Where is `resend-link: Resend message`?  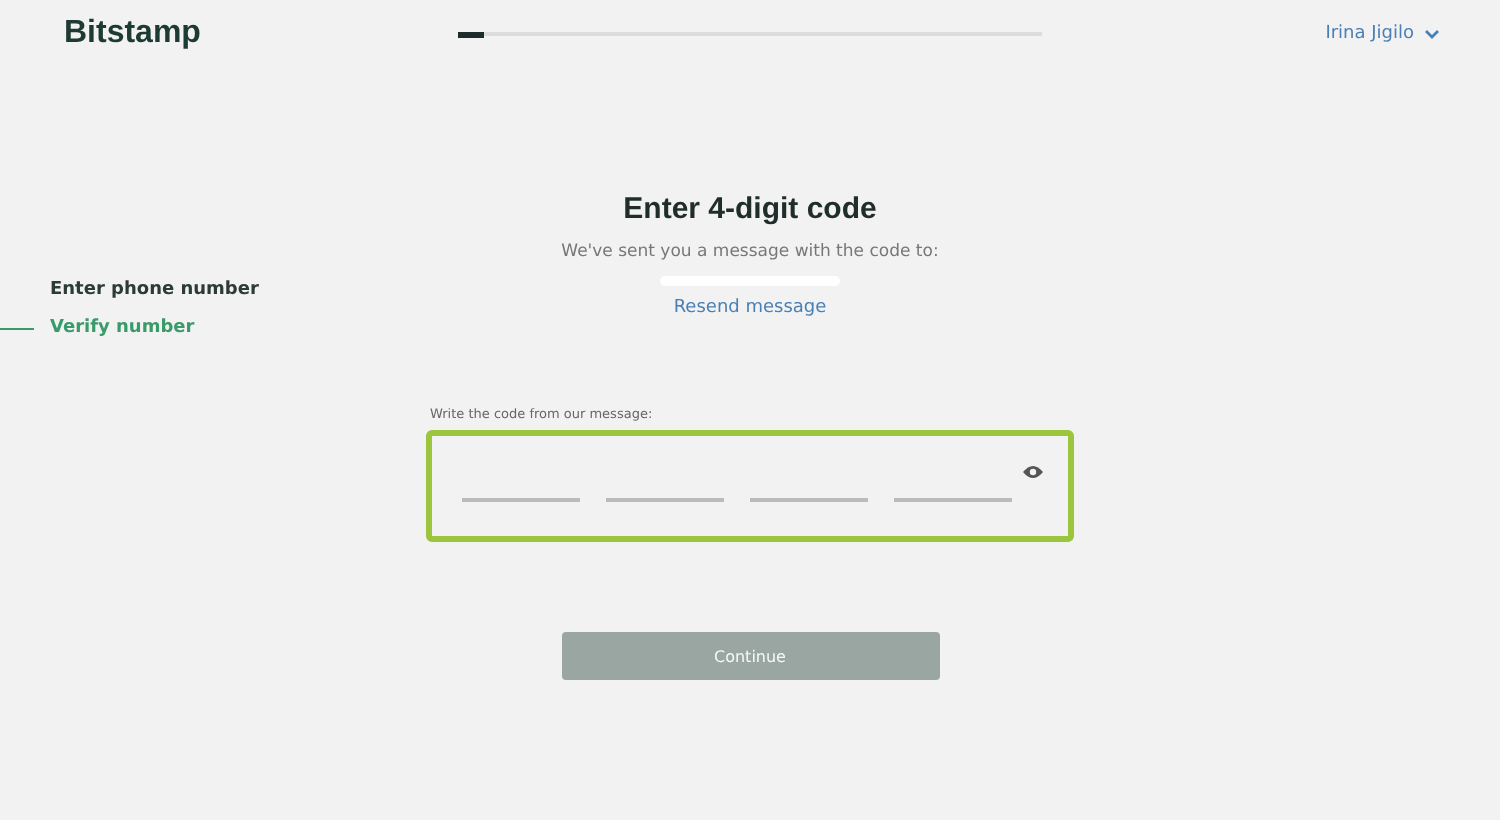
resend-link: Resend message is located at coordinates (750, 308).